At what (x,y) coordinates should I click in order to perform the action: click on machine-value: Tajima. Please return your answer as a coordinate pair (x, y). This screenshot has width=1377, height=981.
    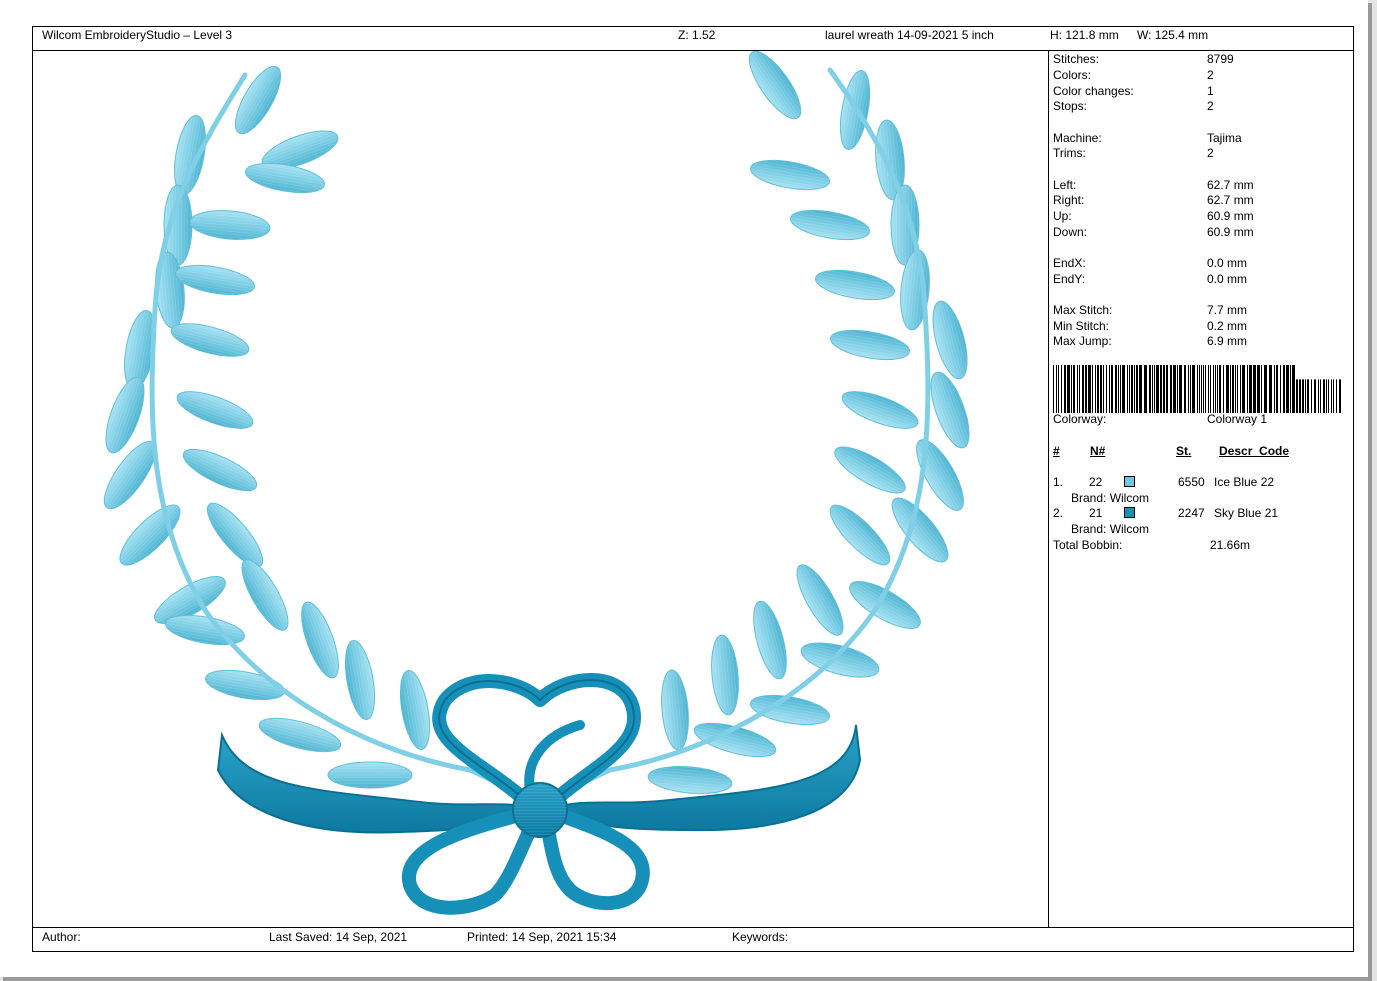
    Looking at the image, I should click on (1224, 138).